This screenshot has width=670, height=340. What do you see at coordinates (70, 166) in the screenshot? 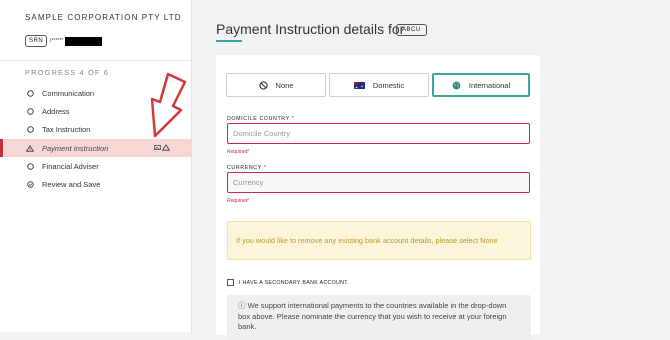
I see `nav-item-label: Financial Adviser` at bounding box center [70, 166].